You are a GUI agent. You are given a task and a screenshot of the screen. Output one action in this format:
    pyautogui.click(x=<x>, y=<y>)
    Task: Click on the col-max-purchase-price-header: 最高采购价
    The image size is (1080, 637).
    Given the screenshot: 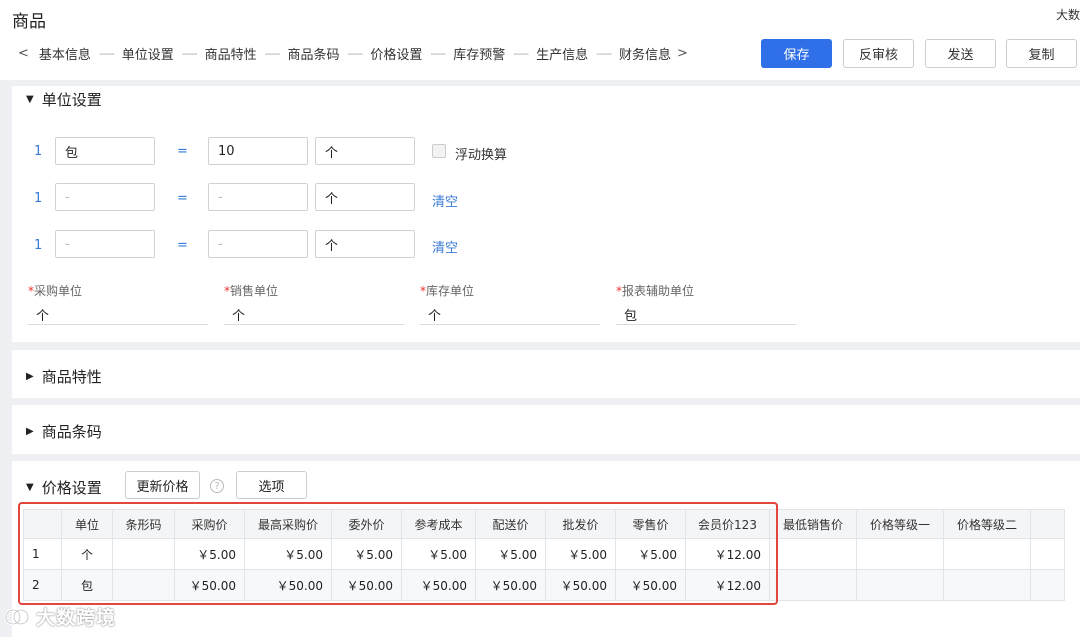 What is the action you would take?
    pyautogui.click(x=288, y=524)
    